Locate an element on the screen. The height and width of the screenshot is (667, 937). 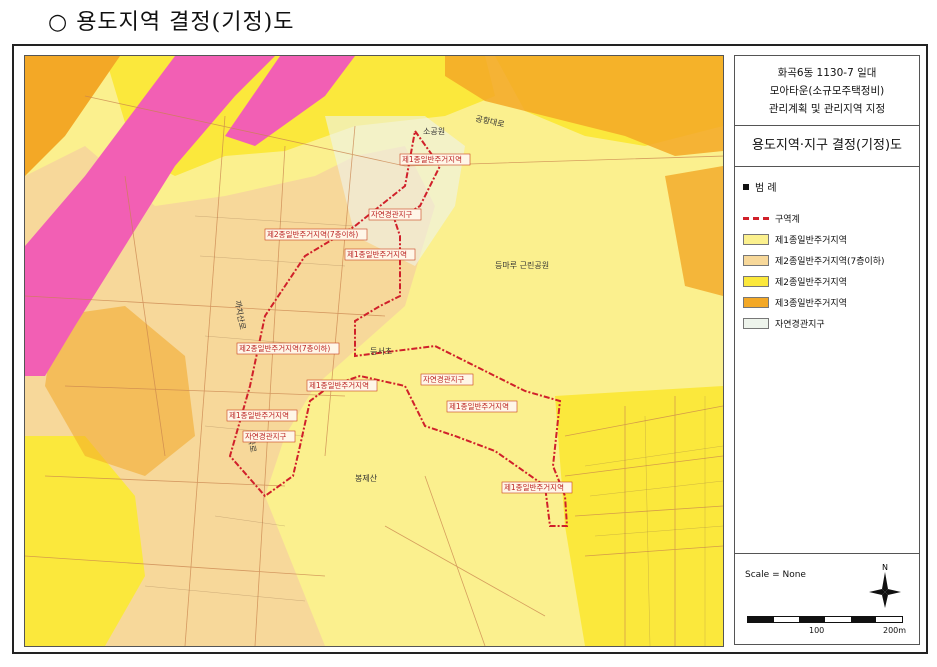
scale-tick-200: 200m is located at coordinates (895, 630).